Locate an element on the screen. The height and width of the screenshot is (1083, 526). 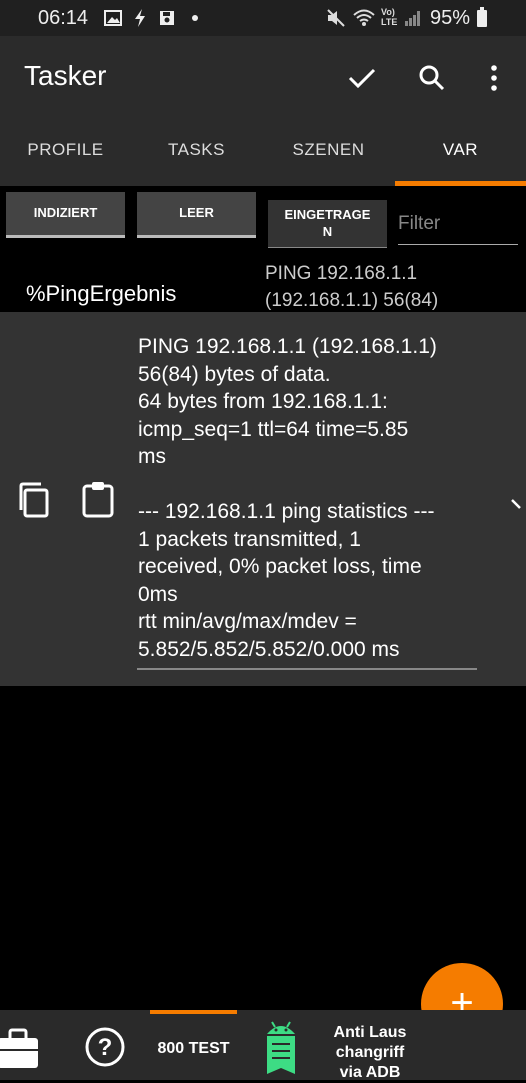
filter-entered-label-line2: N is located at coordinates (327, 231).